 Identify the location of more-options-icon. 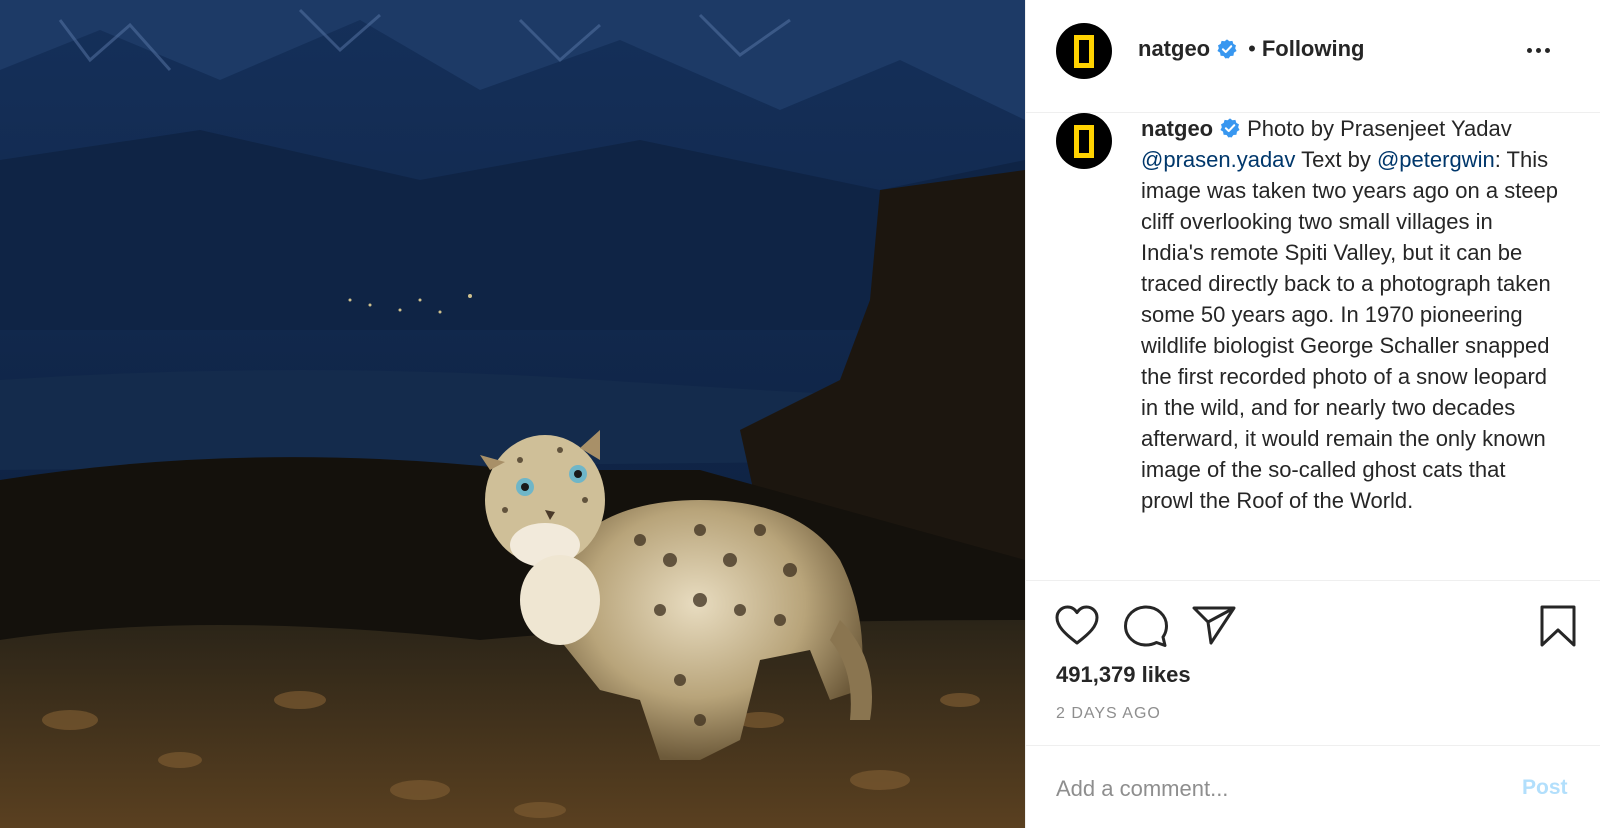
(1538, 50).